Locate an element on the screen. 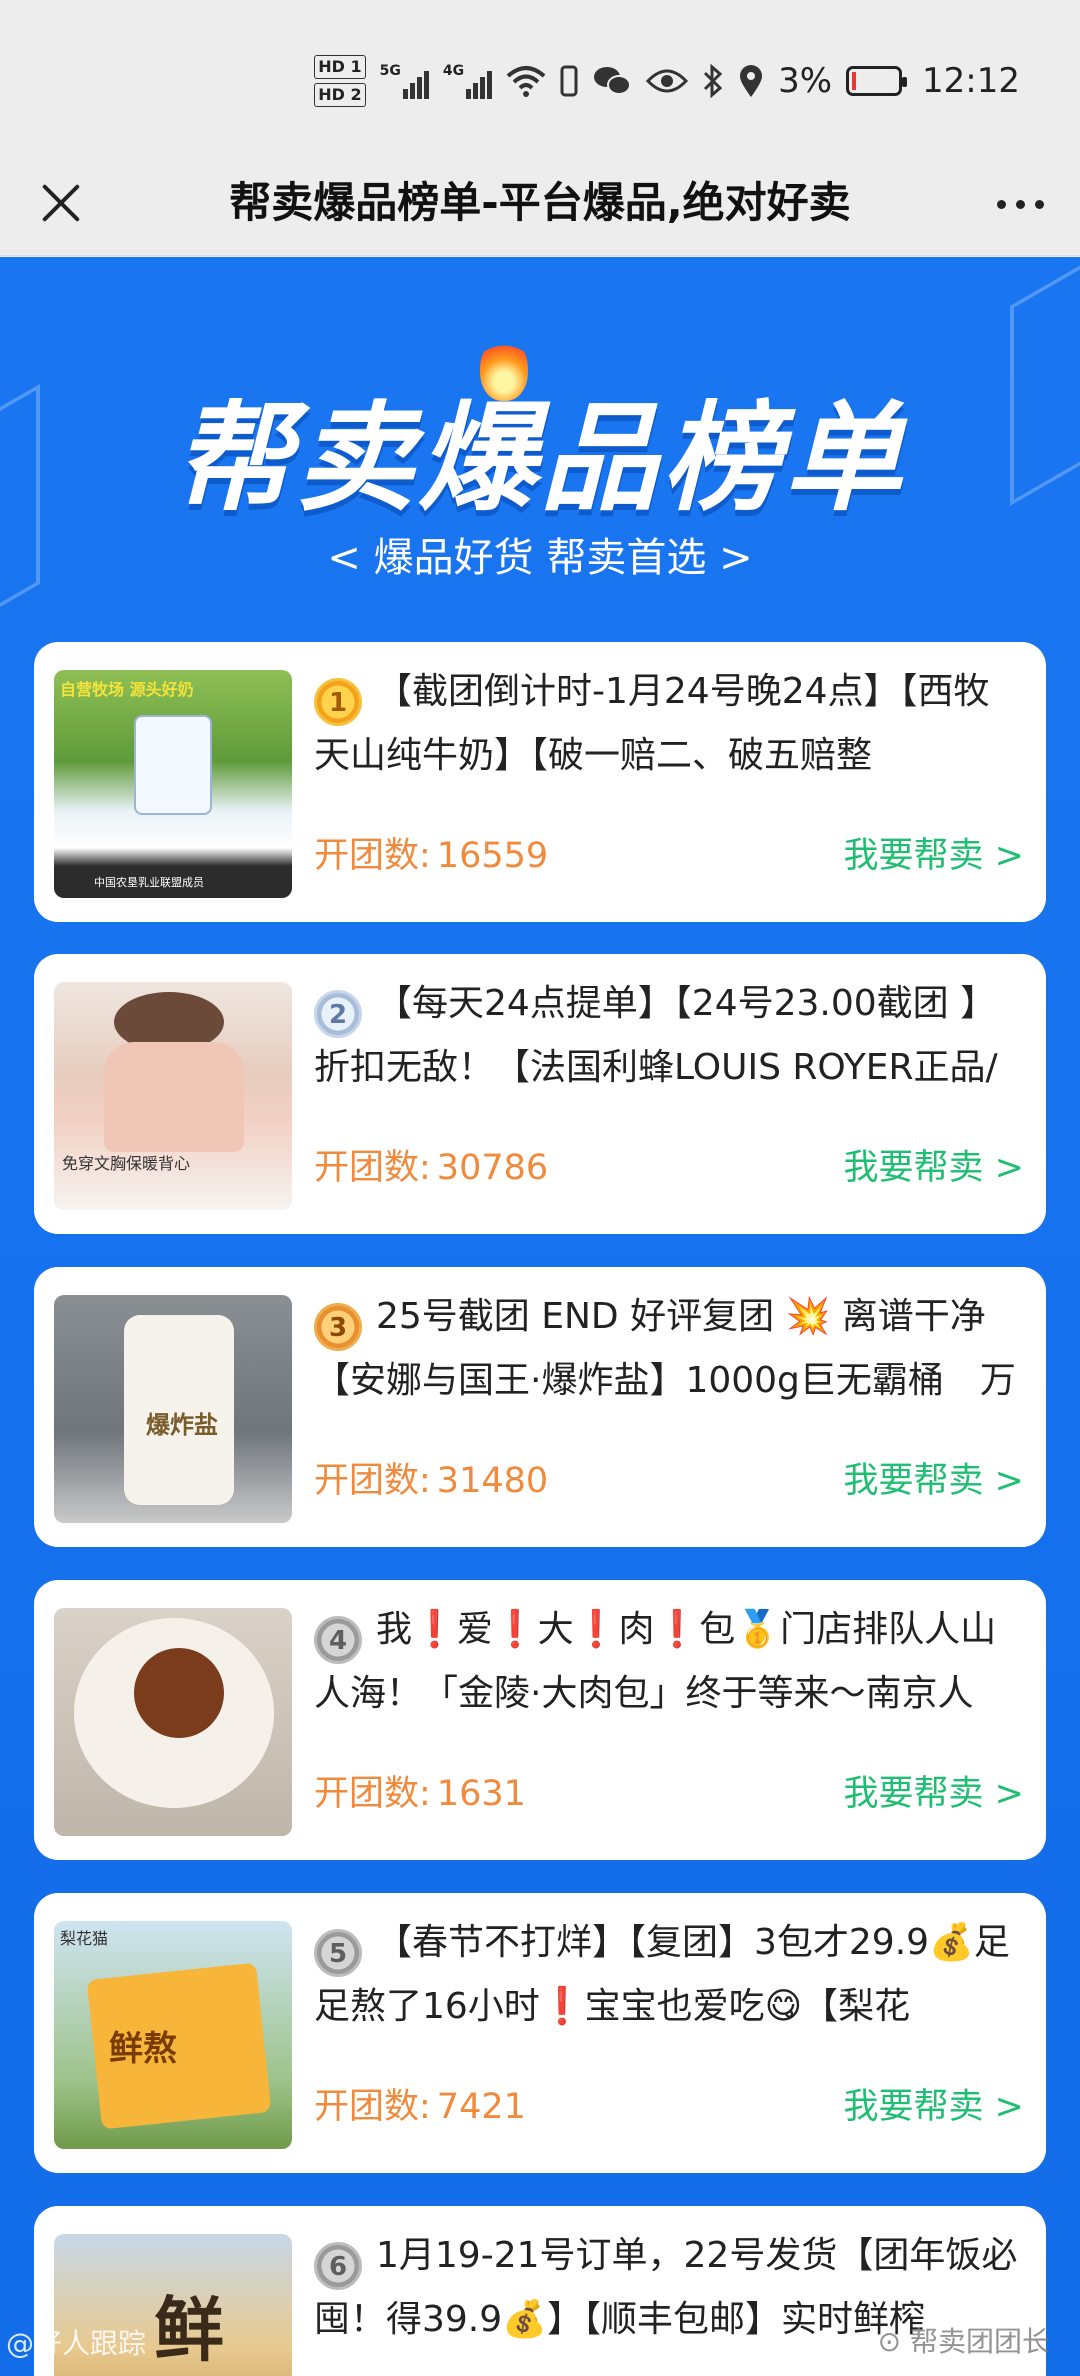 The height and width of the screenshot is (2376, 1080). group-count: 开团数: 16559 is located at coordinates (431, 856).